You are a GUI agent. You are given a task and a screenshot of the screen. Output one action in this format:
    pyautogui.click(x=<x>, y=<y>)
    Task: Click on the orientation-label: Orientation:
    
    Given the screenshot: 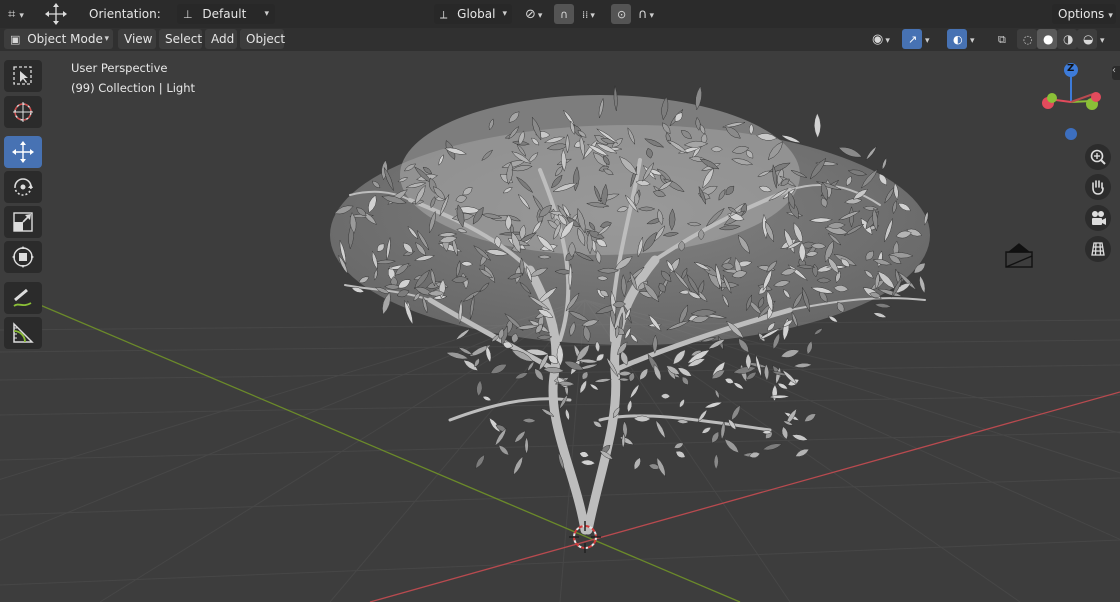 What is the action you would take?
    pyautogui.click(x=125, y=14)
    